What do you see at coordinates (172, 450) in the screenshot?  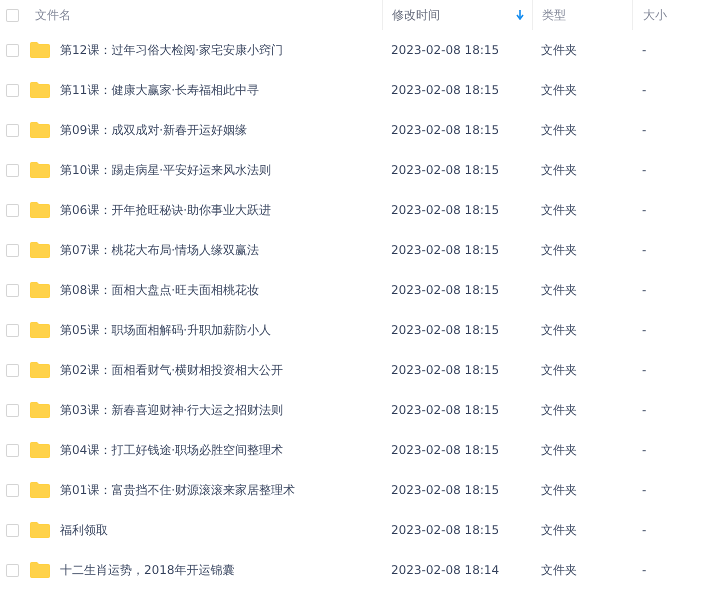 I see `file-name: 第04课：打工好钱途·职场必胜空间整理术` at bounding box center [172, 450].